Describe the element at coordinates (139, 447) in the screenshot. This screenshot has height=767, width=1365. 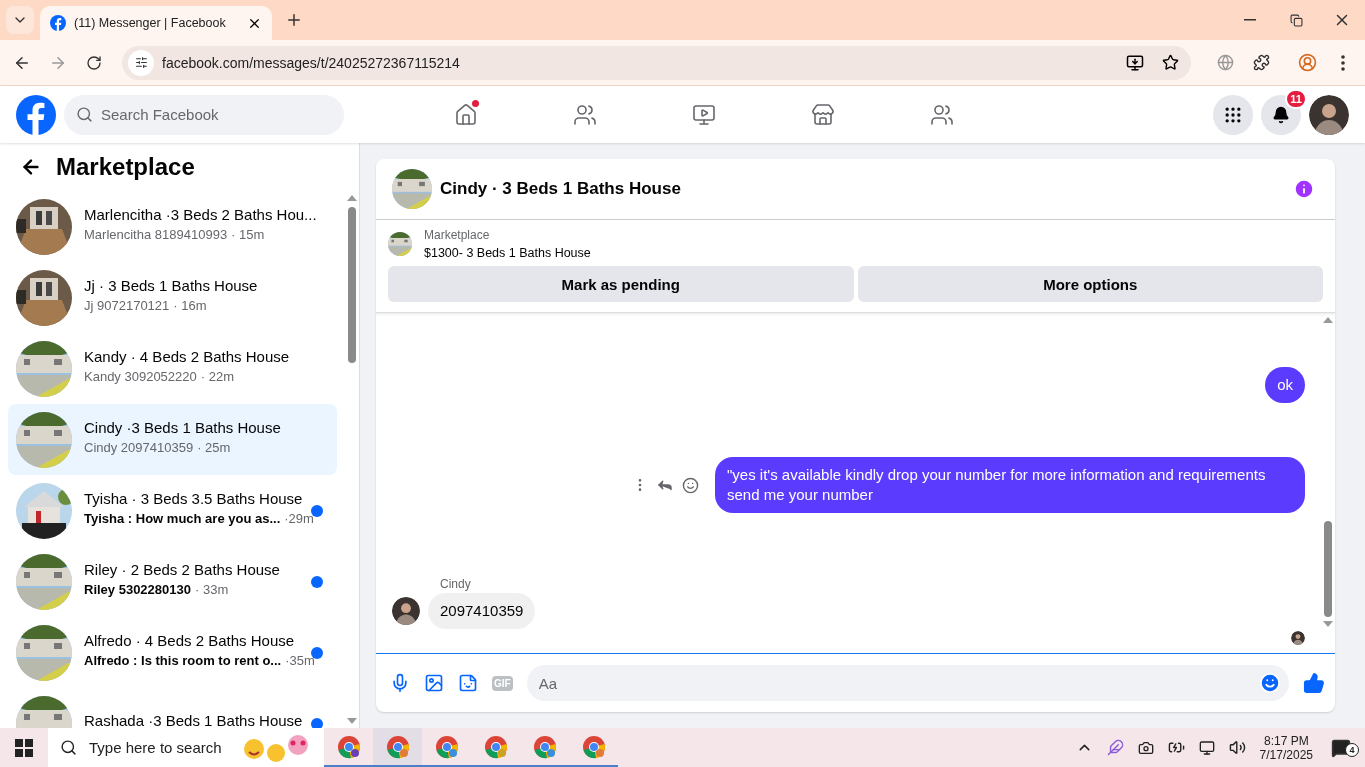
I see `message-preview: Cindy 2097410359` at that location.